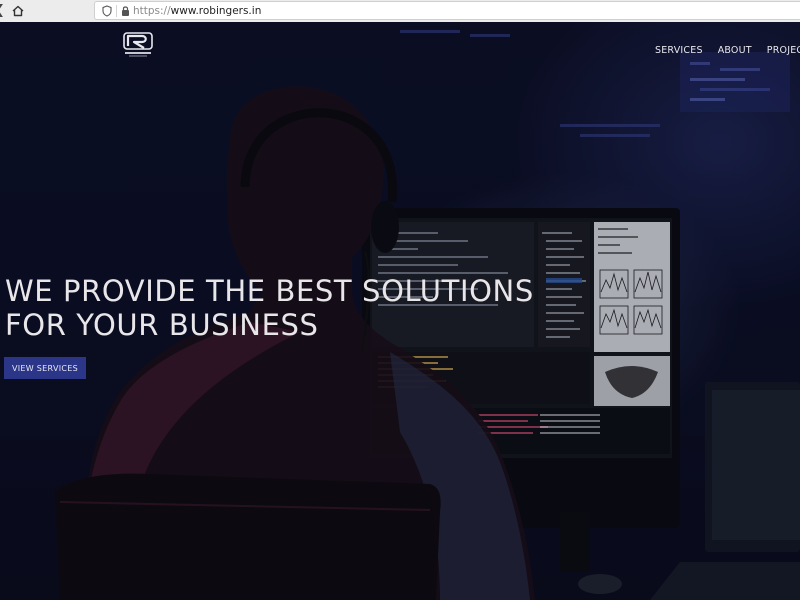 The height and width of the screenshot is (600, 800). Describe the element at coordinates (138, 45) in the screenshot. I see `robingers-logo-icon` at that location.